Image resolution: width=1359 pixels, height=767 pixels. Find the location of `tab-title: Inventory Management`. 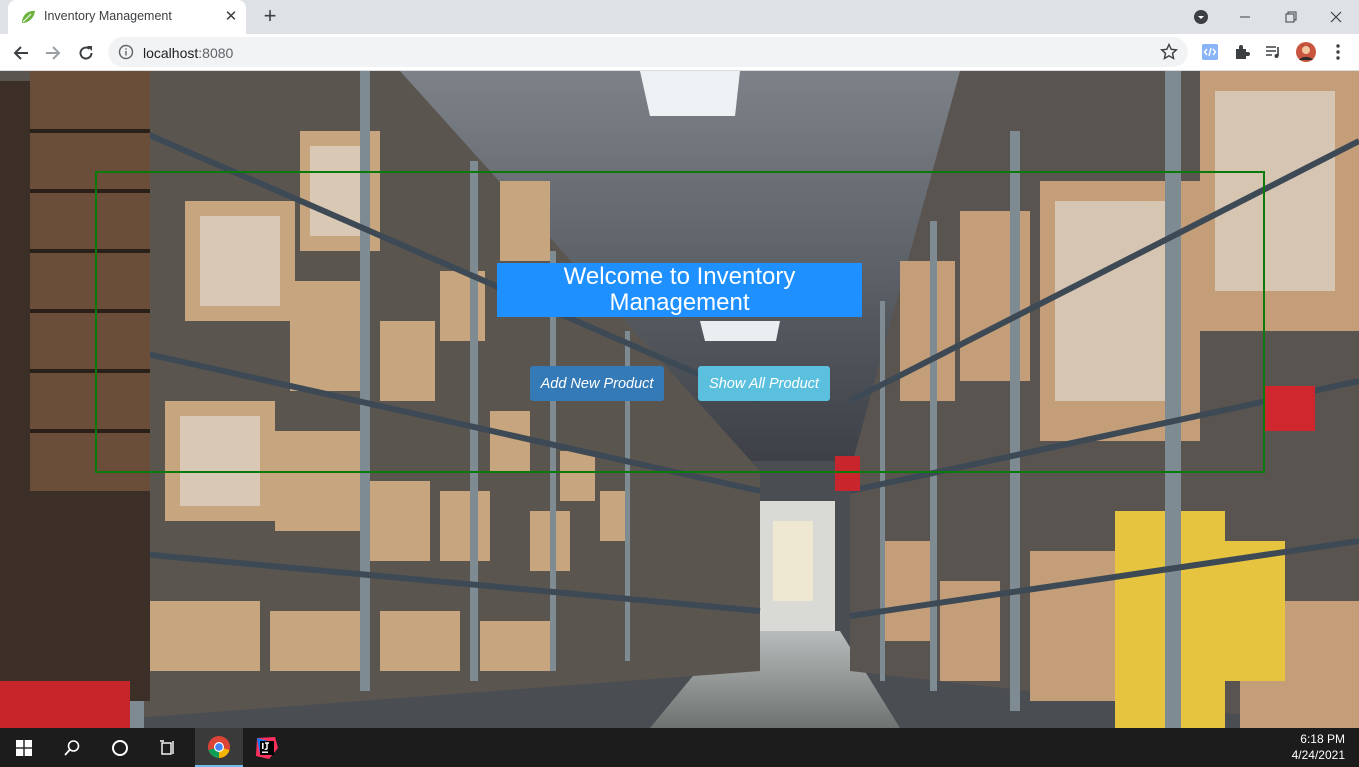

tab-title: Inventory Management is located at coordinates (108, 16).